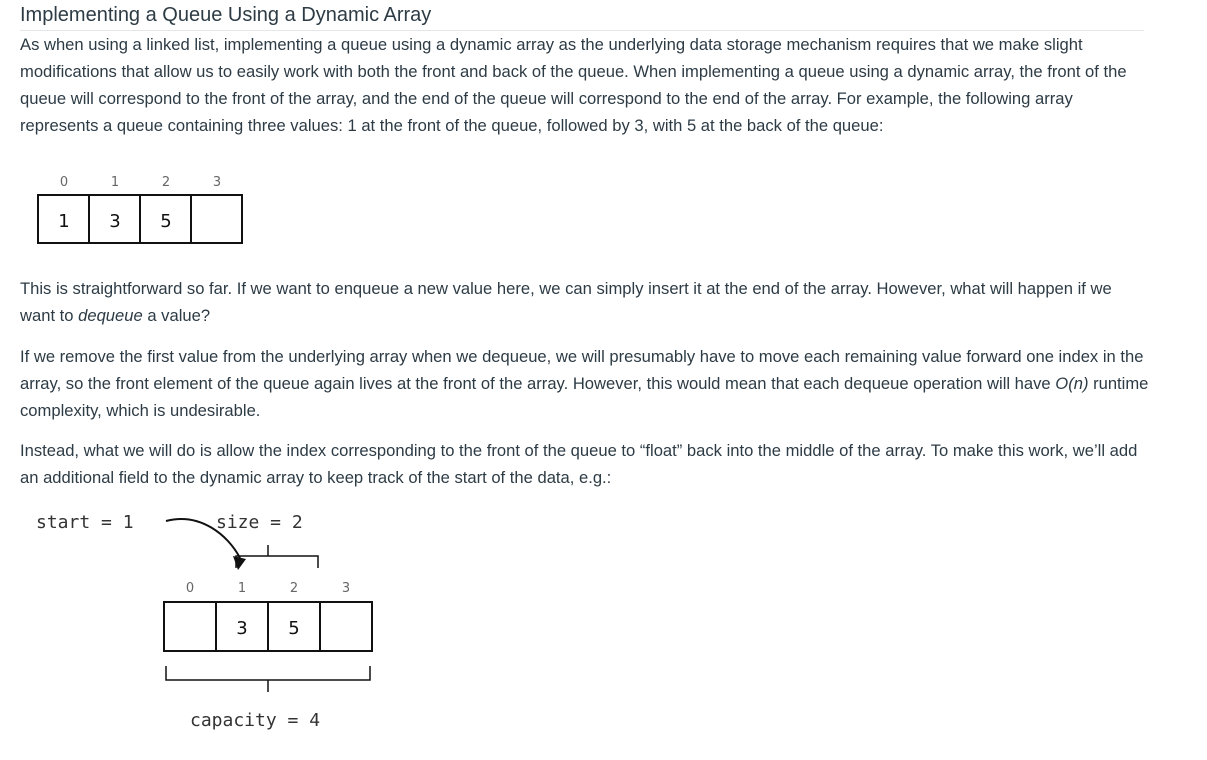  I want to click on start-arrow, so click(203, 538).